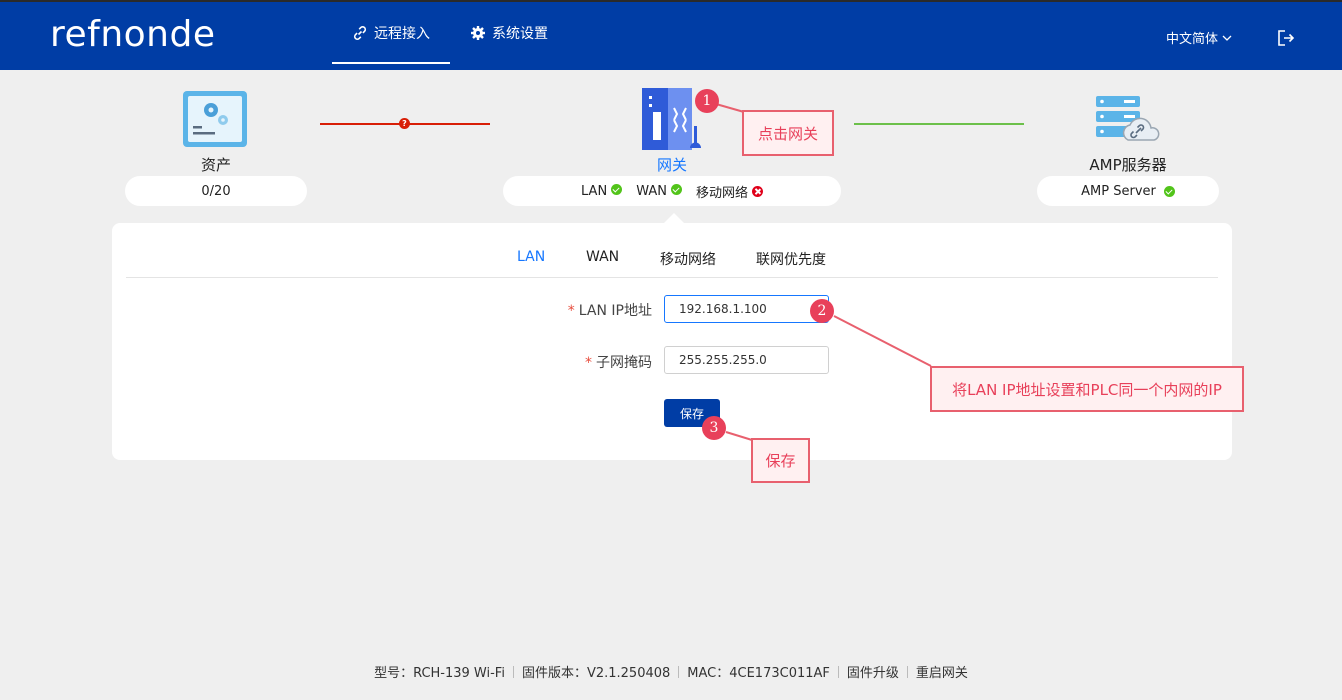  I want to click on tab-wan: WAN, so click(602, 257).